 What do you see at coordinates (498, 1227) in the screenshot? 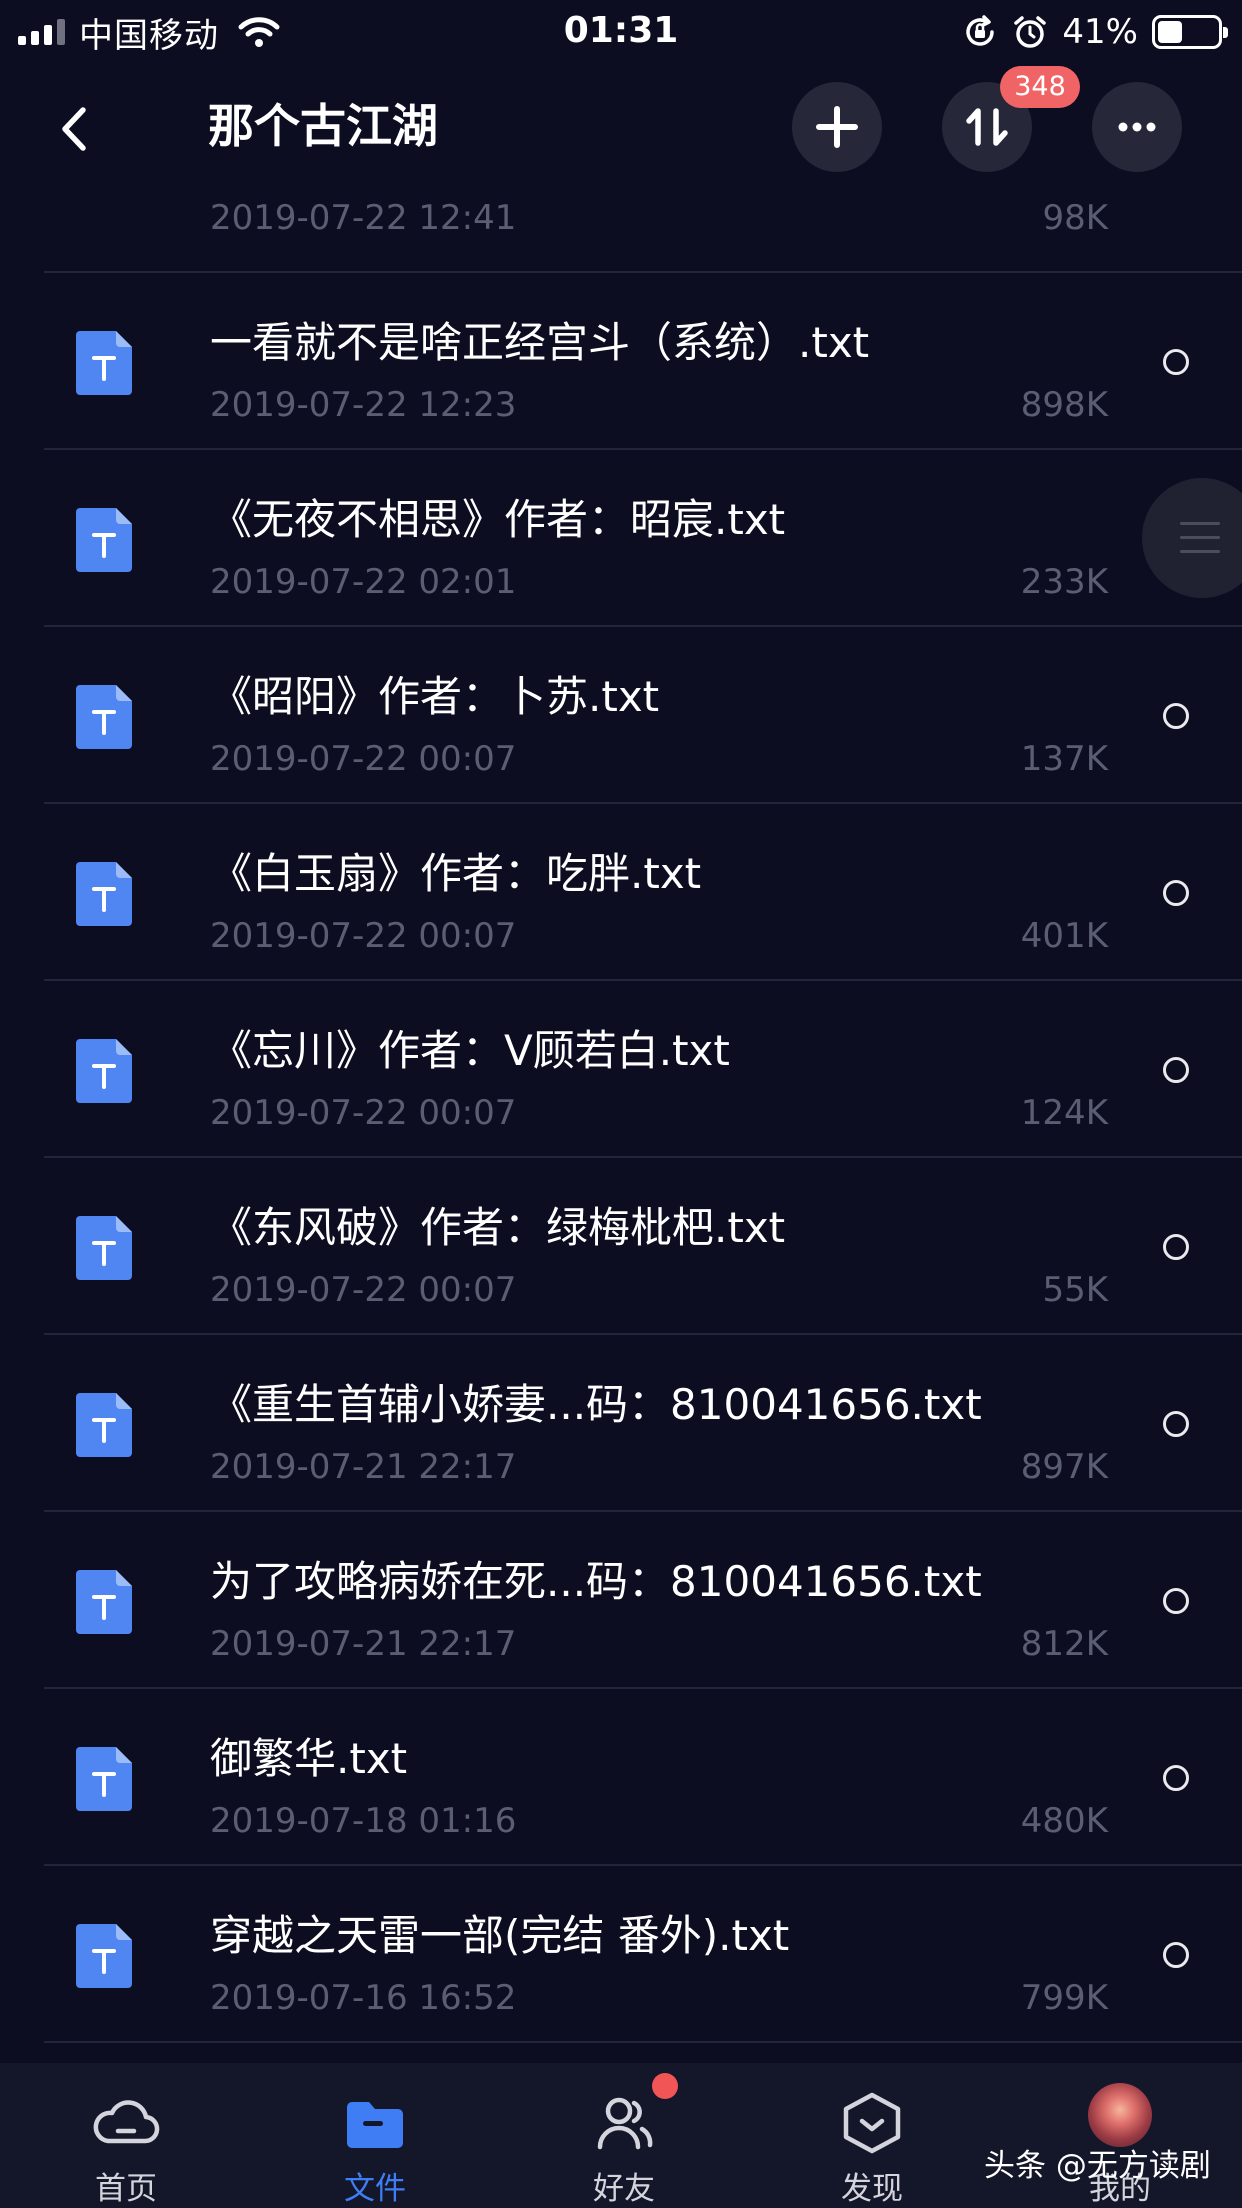
I see `file-name: 《东风破》作者：绿梅枇杷.txt` at bounding box center [498, 1227].